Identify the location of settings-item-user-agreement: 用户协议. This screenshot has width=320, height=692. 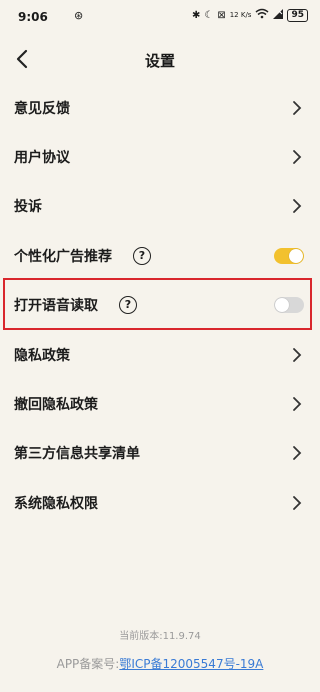
(160, 157).